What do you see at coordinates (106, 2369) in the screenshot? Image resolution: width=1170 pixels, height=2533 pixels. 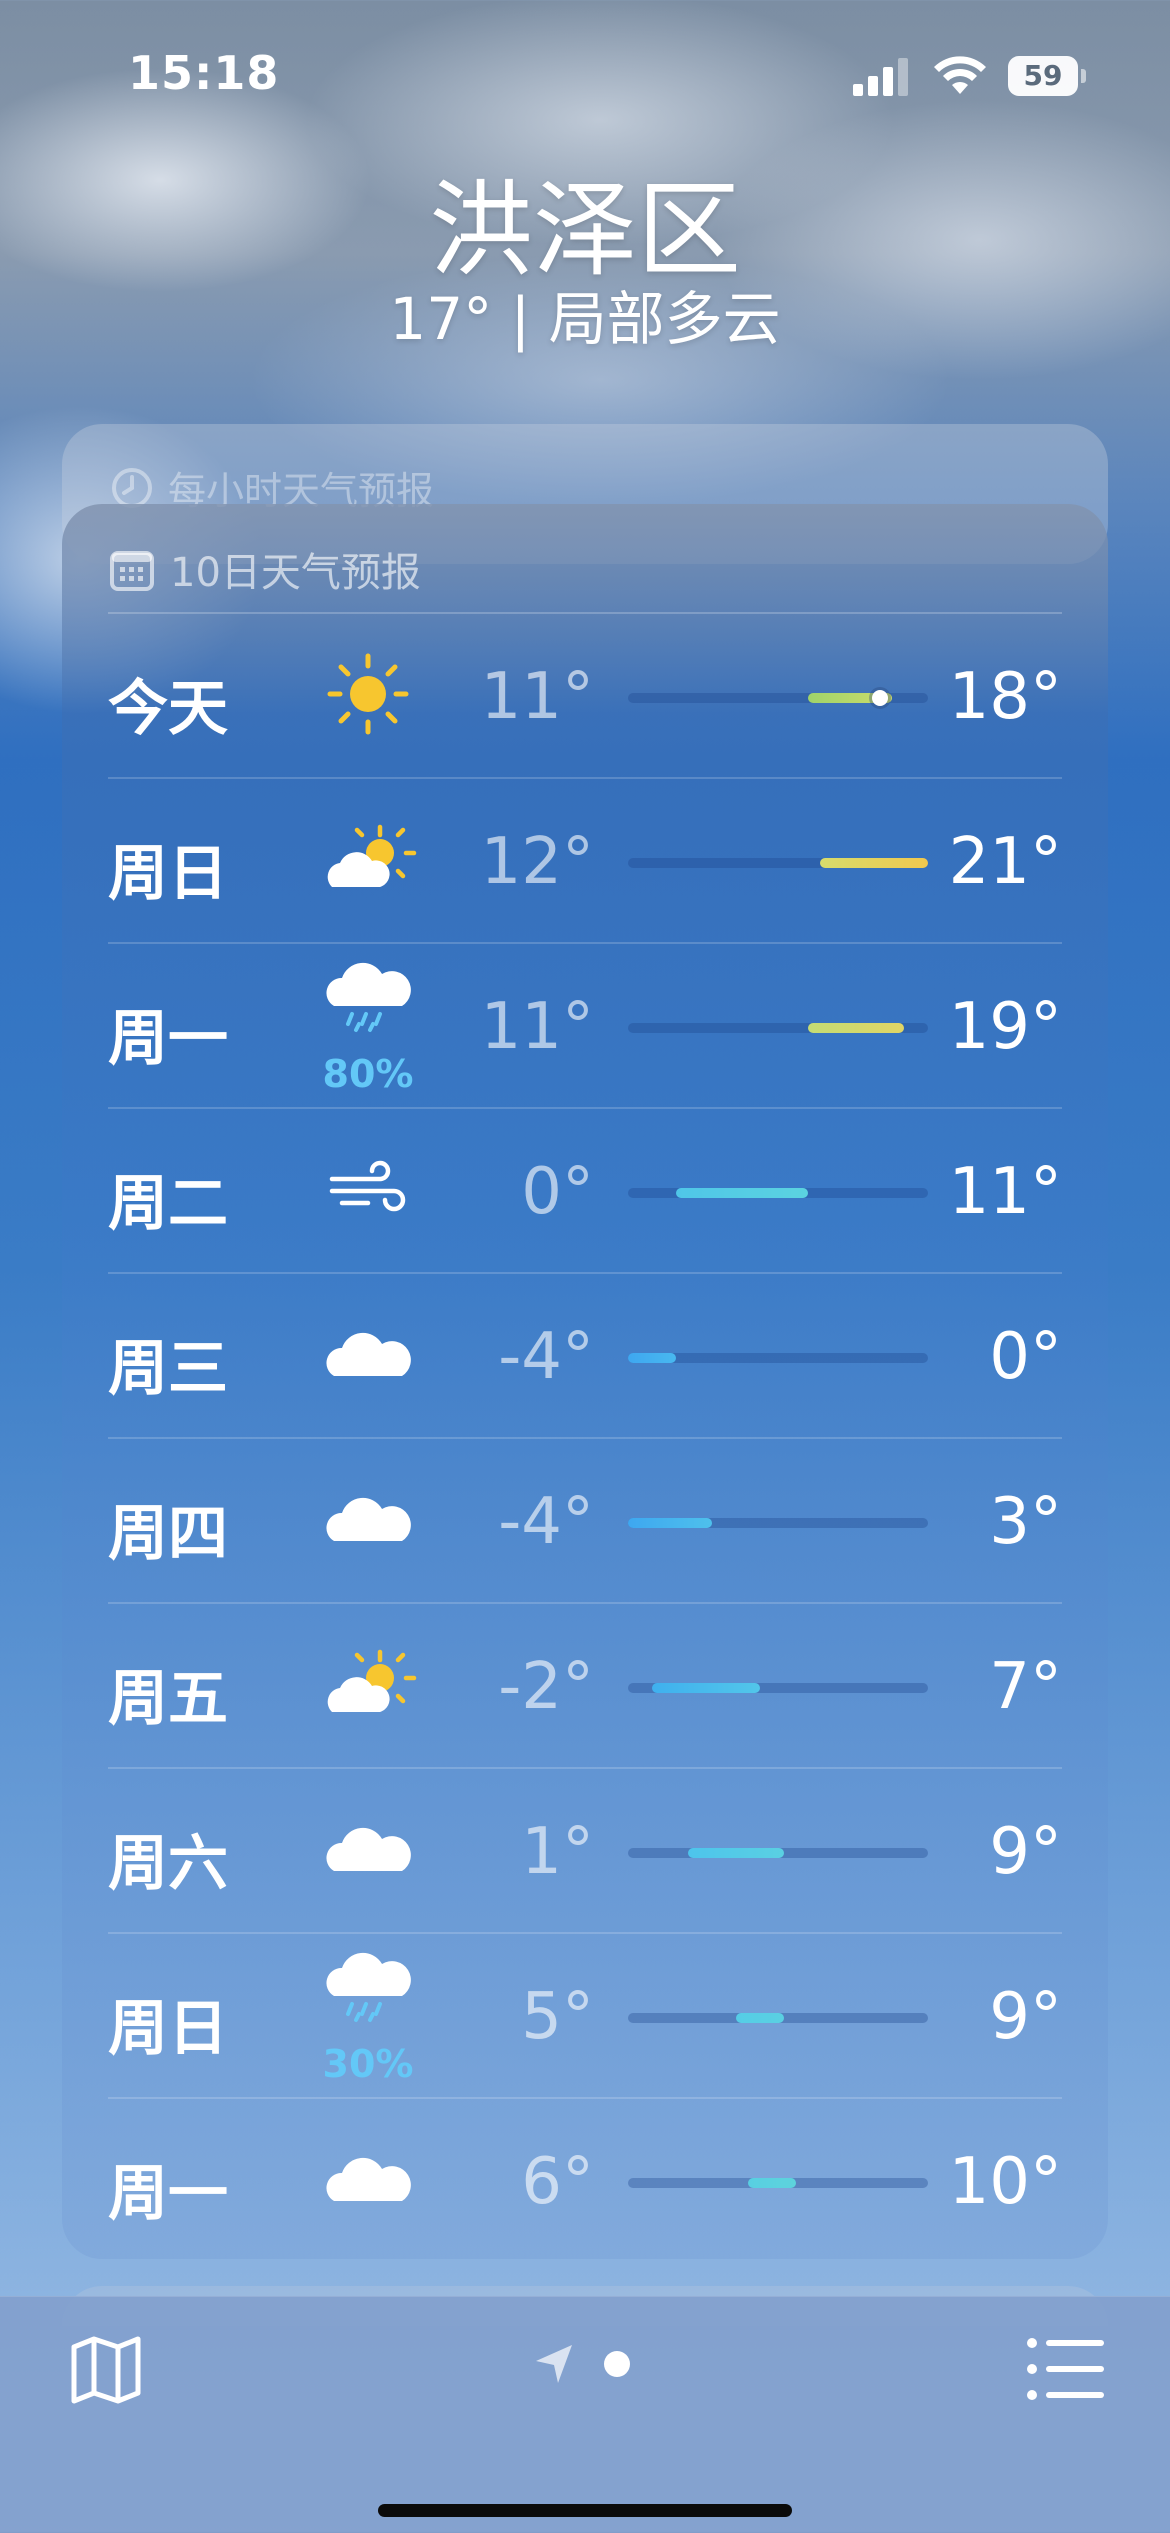 I see `map-icon` at bounding box center [106, 2369].